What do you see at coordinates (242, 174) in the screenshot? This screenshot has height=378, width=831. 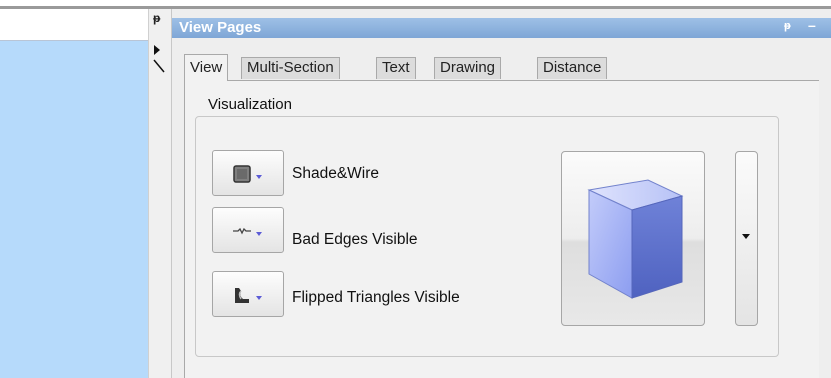 I see `shade-wire-icon` at bounding box center [242, 174].